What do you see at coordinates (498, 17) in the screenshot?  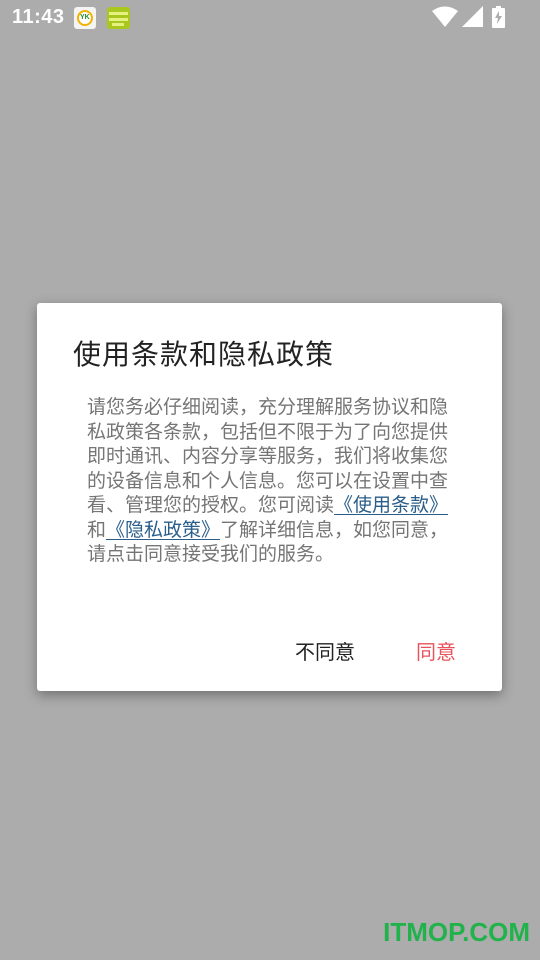 I see `battery-charging-icon` at bounding box center [498, 17].